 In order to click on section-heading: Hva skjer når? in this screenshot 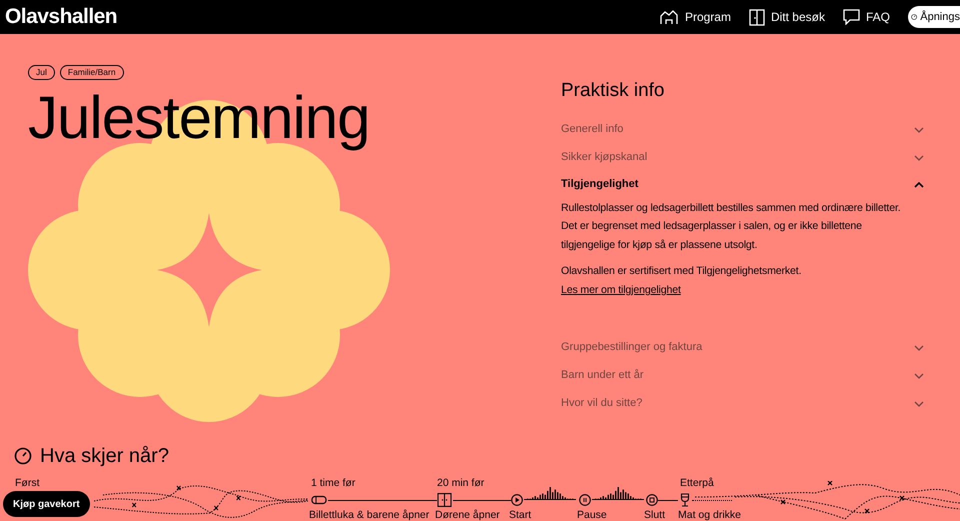, I will do `click(104, 456)`.